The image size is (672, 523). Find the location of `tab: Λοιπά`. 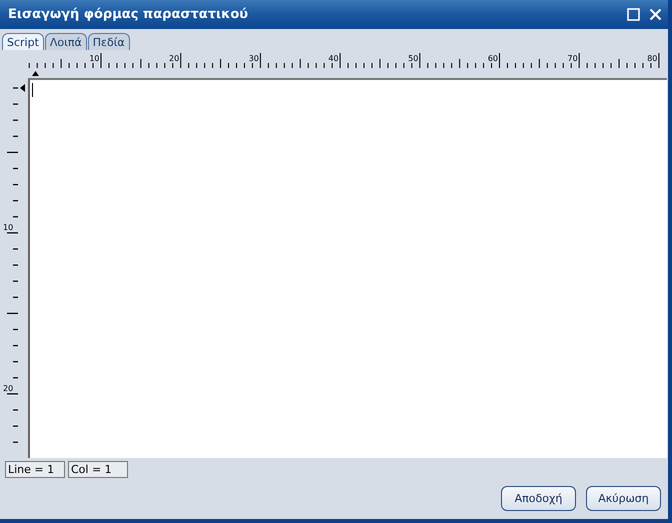

tab: Λοιπά is located at coordinates (65, 41).